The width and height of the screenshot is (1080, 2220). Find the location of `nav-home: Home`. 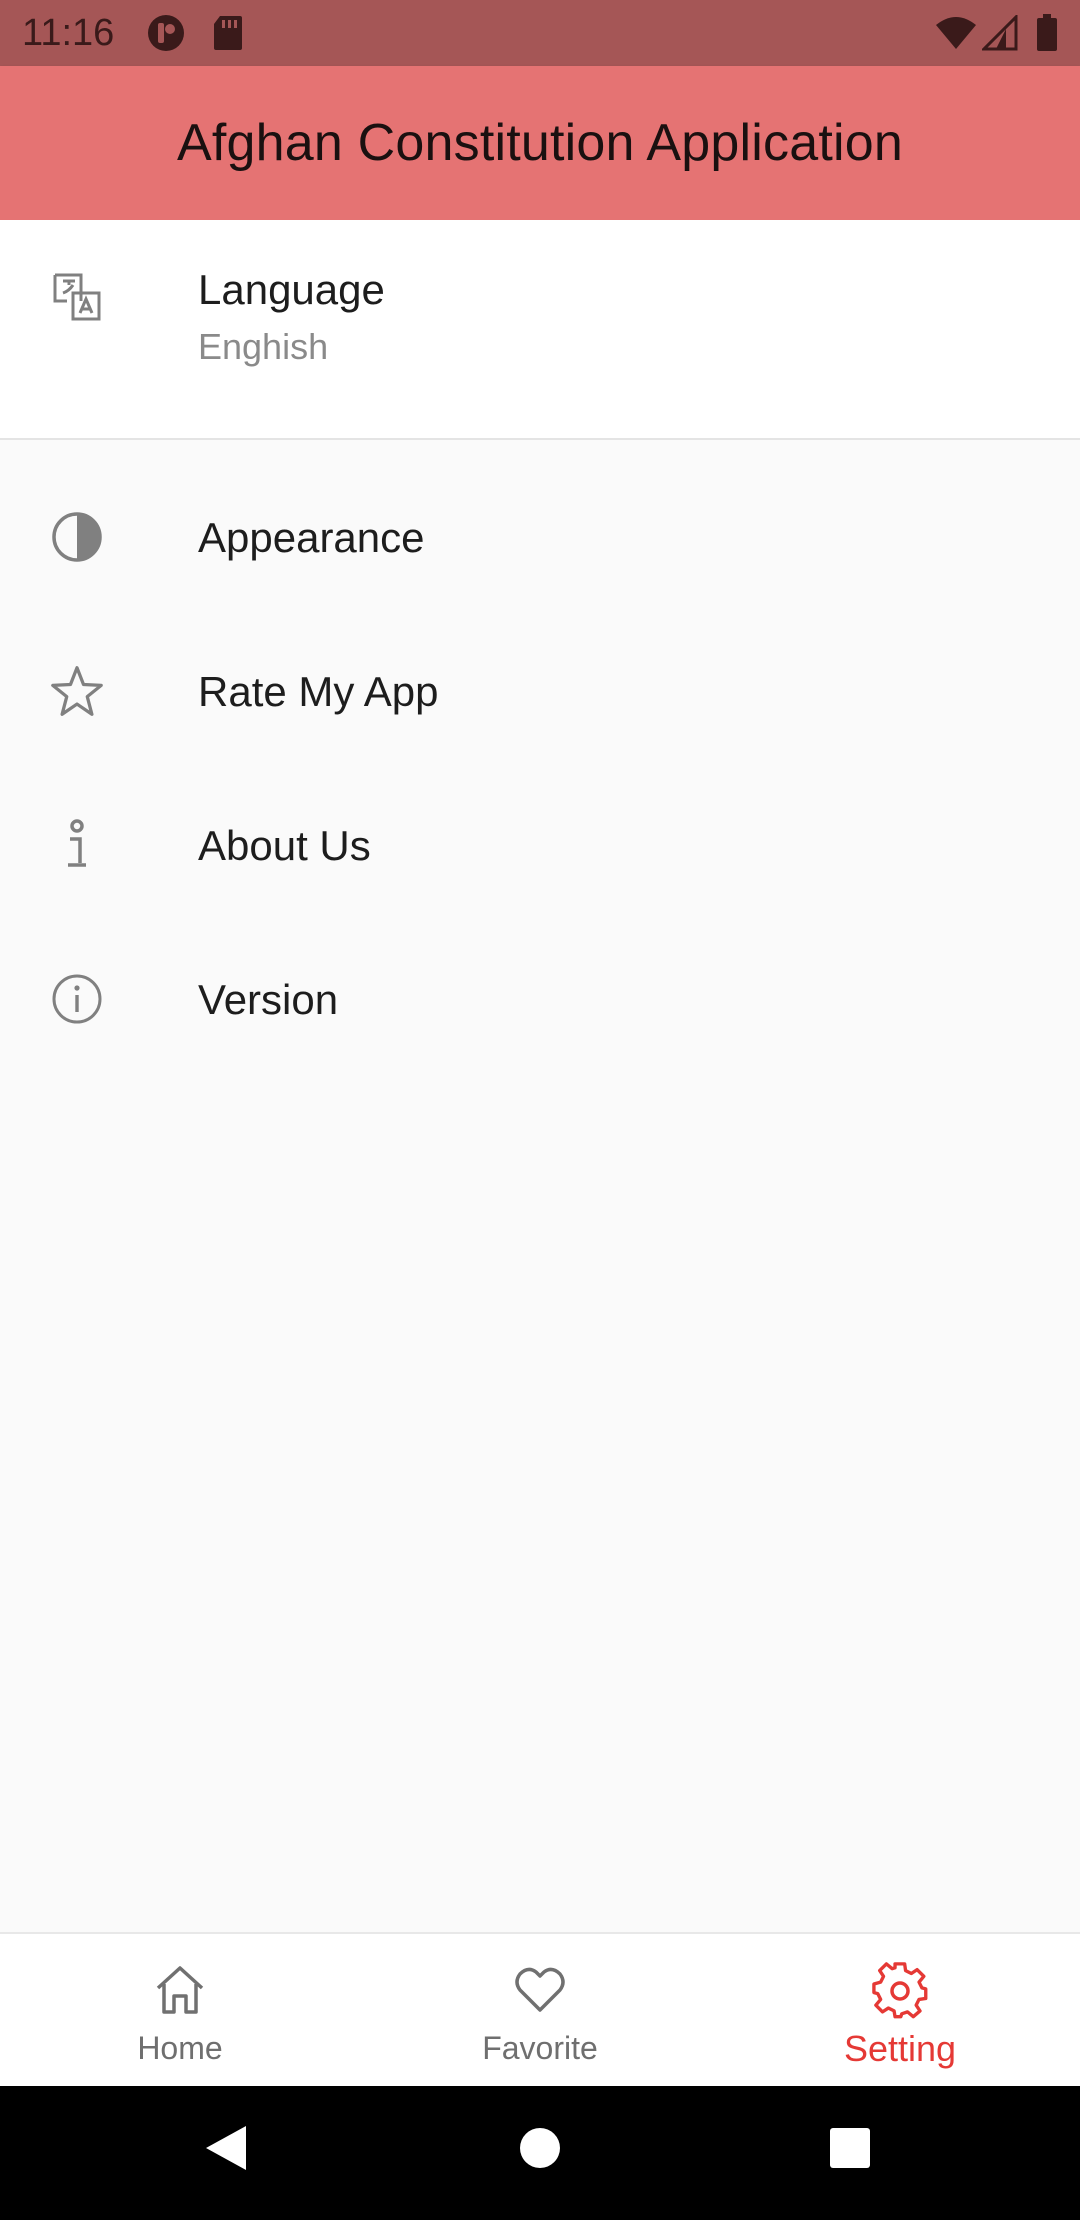

nav-home: Home is located at coordinates (180, 2011).